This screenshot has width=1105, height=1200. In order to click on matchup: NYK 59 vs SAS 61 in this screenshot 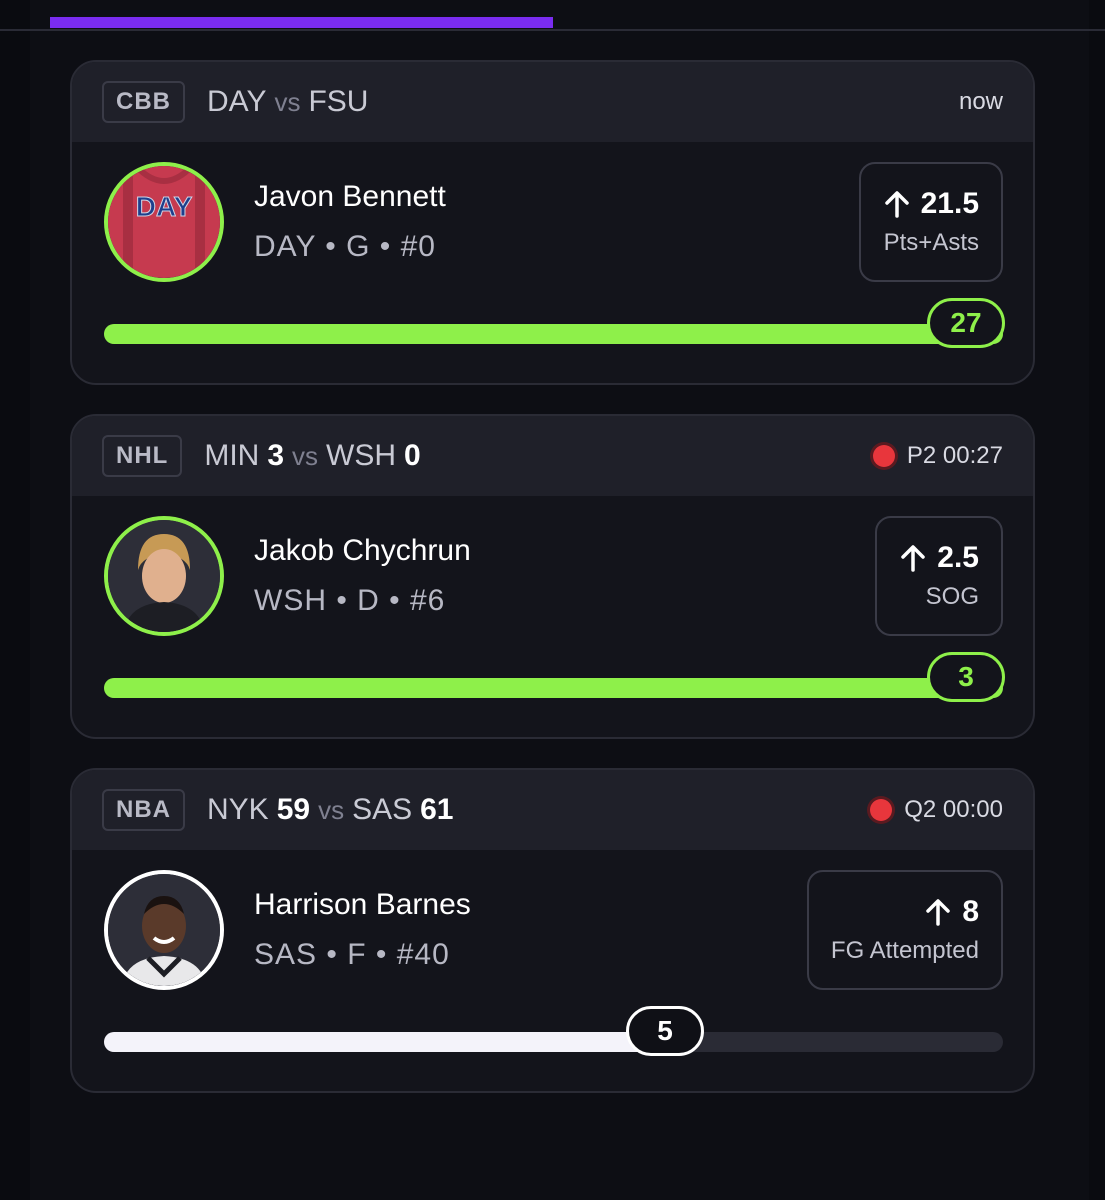, I will do `click(330, 810)`.